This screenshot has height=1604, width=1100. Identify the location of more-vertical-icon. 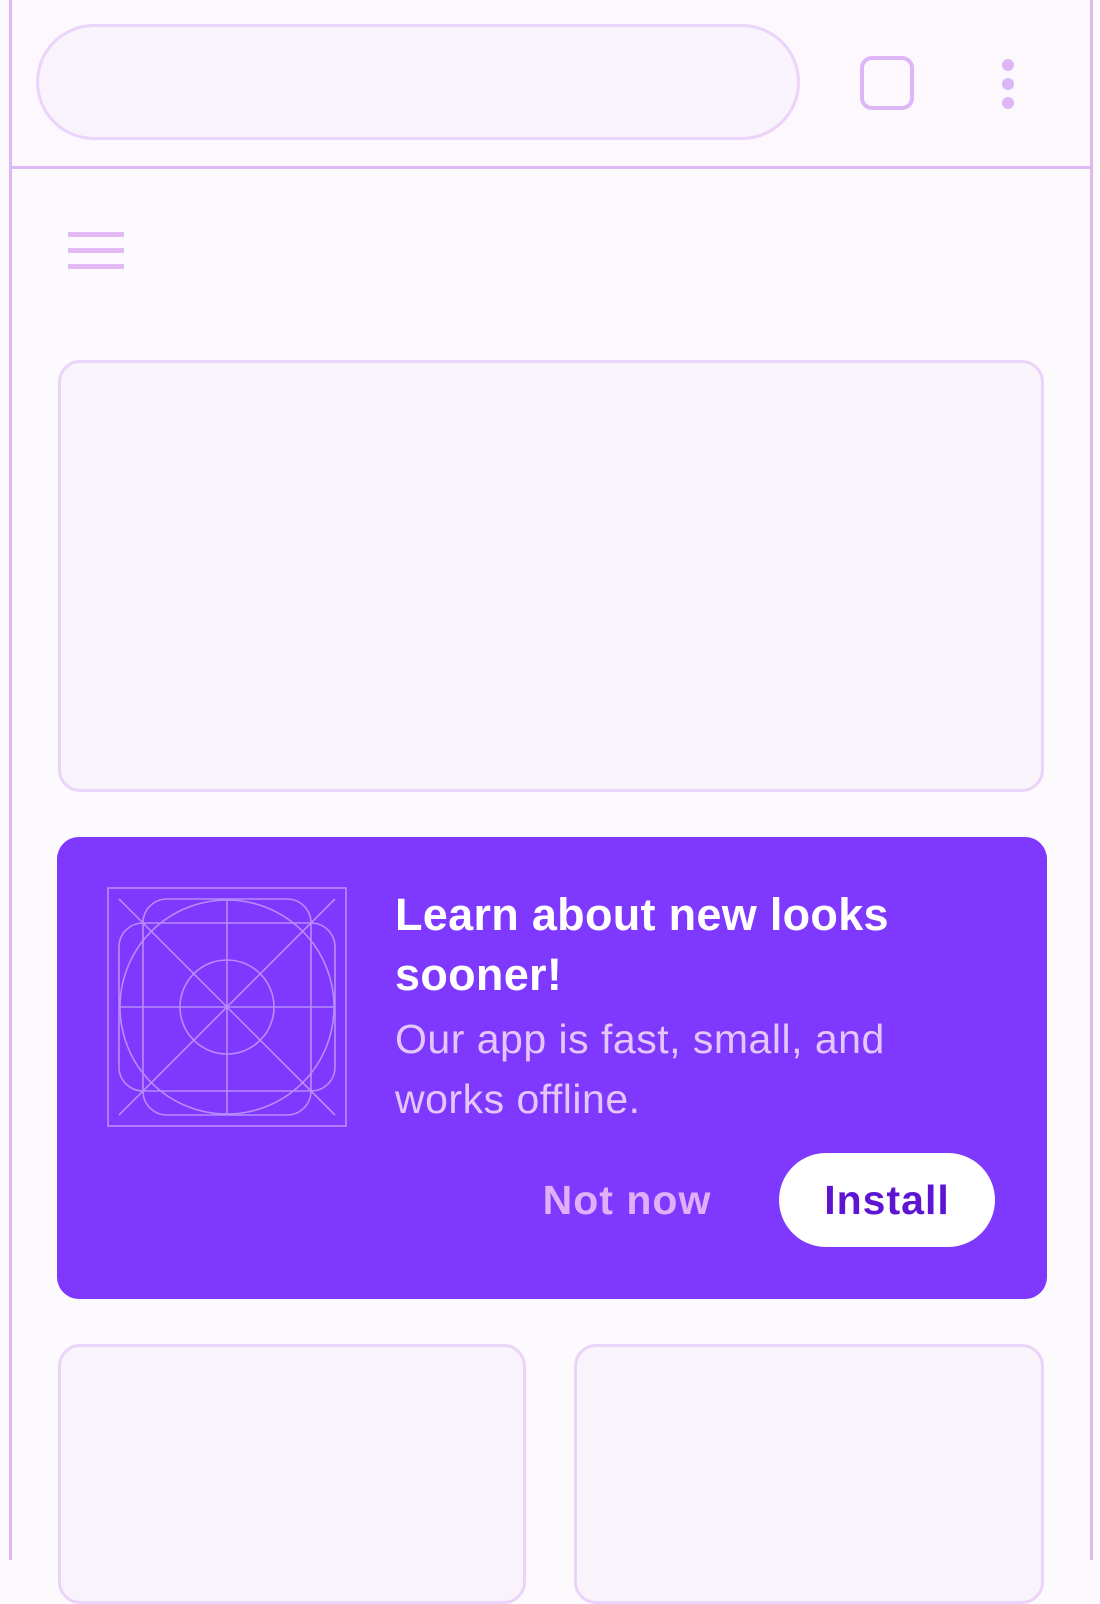
(1008, 84).